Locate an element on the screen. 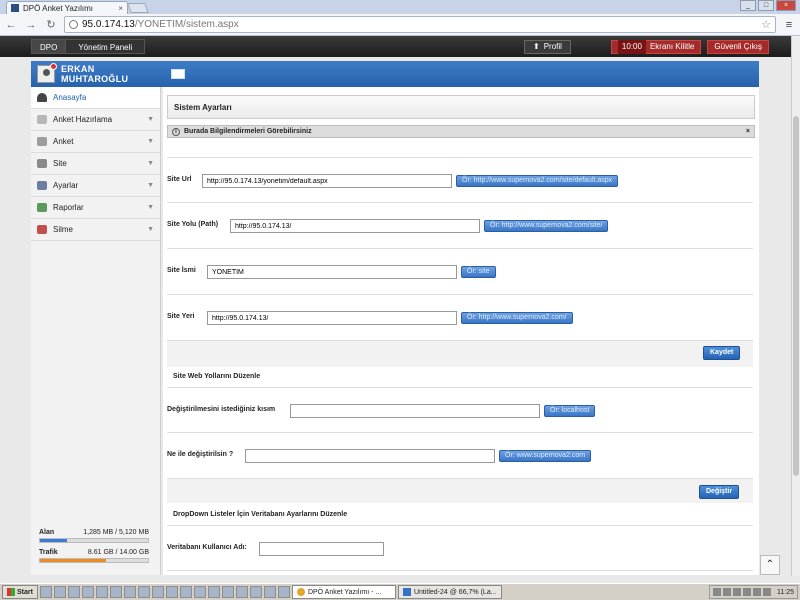  browser-titlebar: DPÖ Anket Yazılımı × _ □ × is located at coordinates (400, 7).